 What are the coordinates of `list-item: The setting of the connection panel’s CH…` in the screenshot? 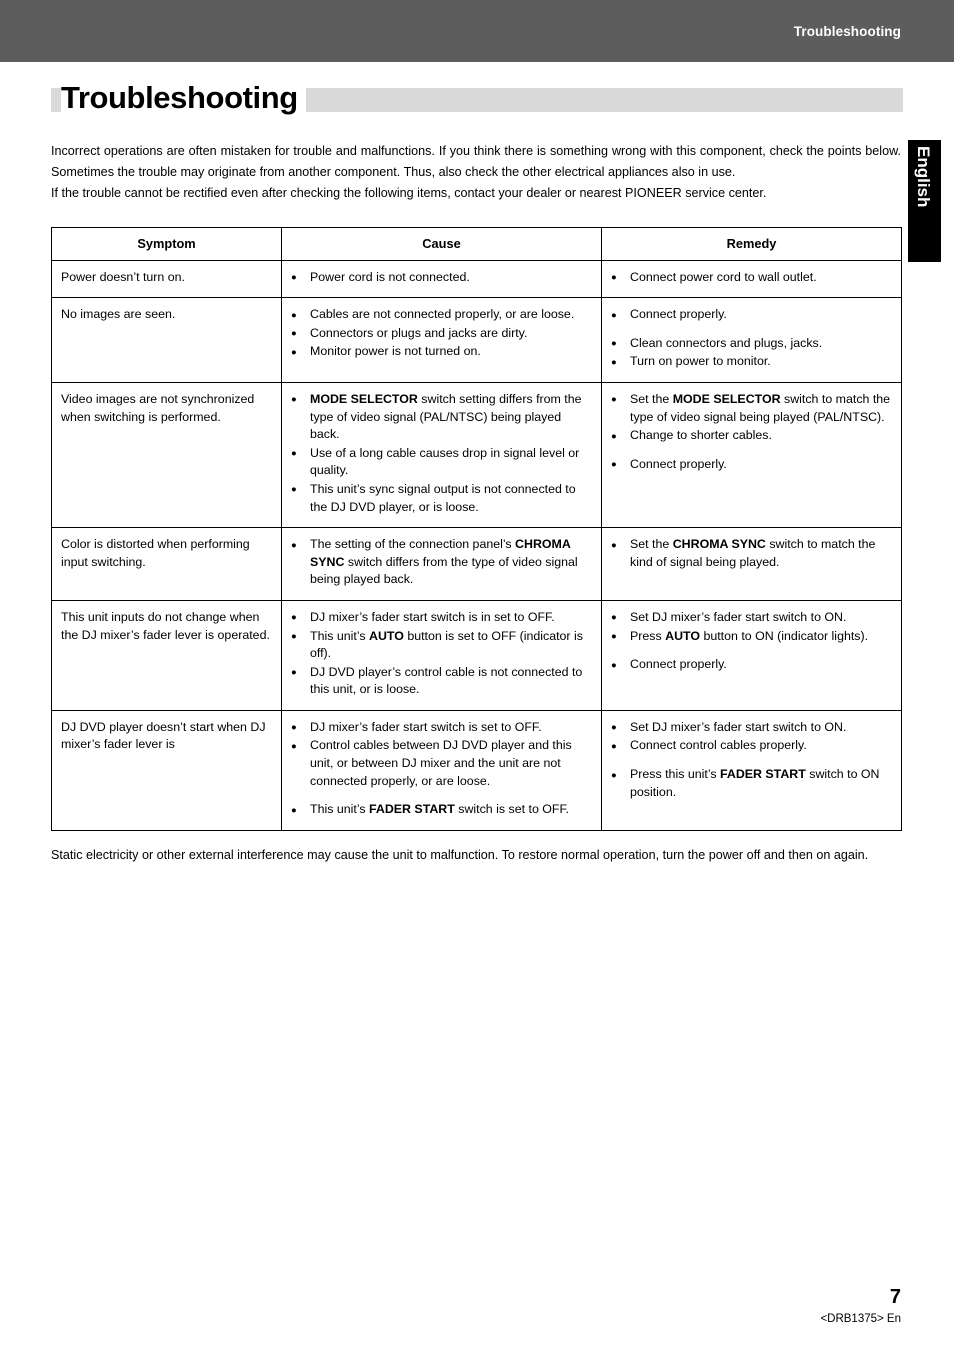 It's located at (441, 562).